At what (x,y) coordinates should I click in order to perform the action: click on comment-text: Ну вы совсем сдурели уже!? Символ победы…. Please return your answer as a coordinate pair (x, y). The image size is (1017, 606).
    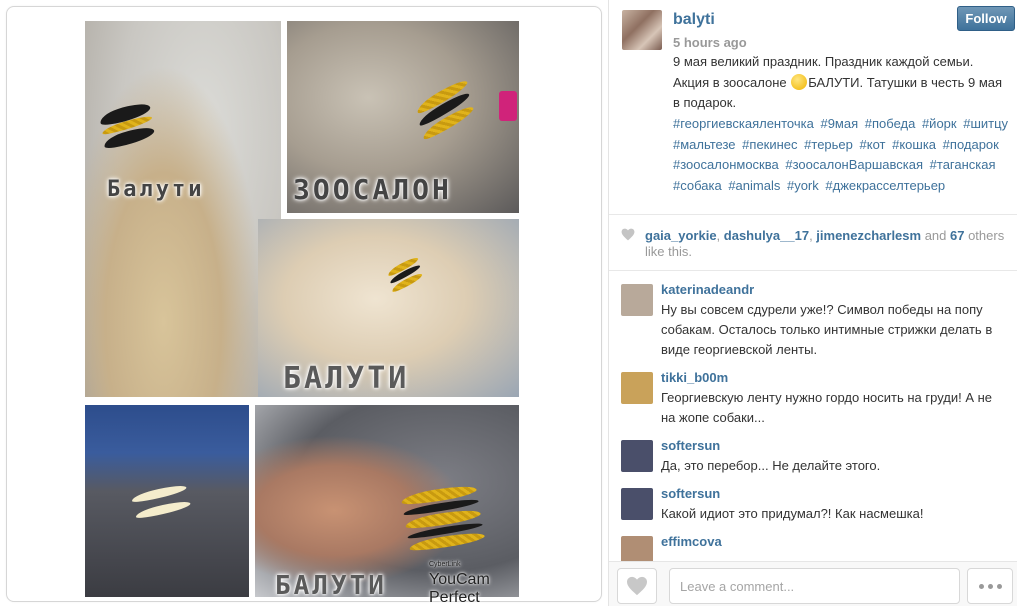
    Looking at the image, I should click on (827, 329).